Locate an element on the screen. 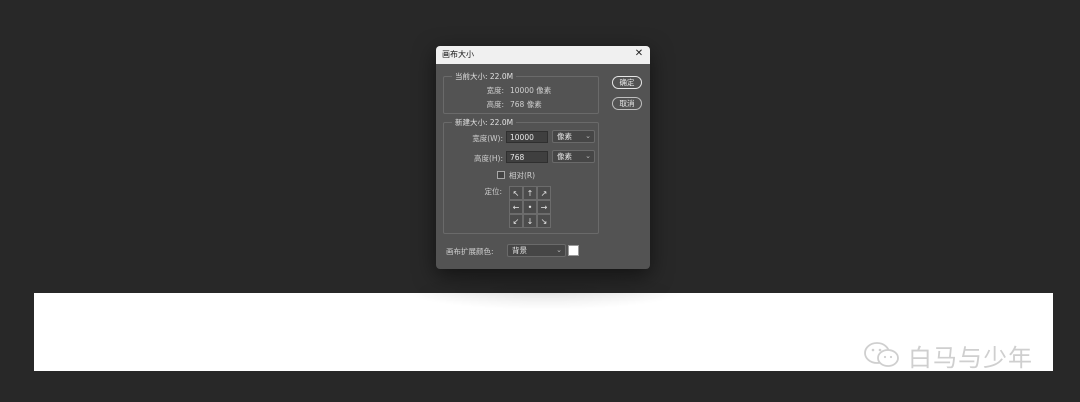  anchor-cell-bottom: ↓ is located at coordinates (530, 221).